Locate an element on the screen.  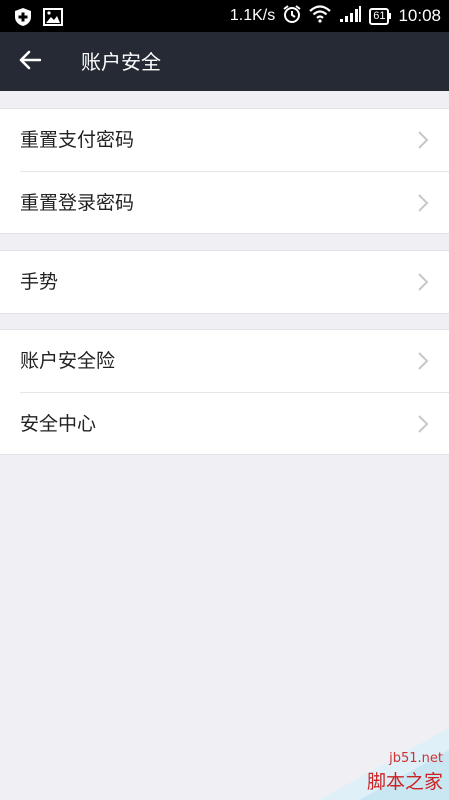
alarm-icon is located at coordinates (292, 16).